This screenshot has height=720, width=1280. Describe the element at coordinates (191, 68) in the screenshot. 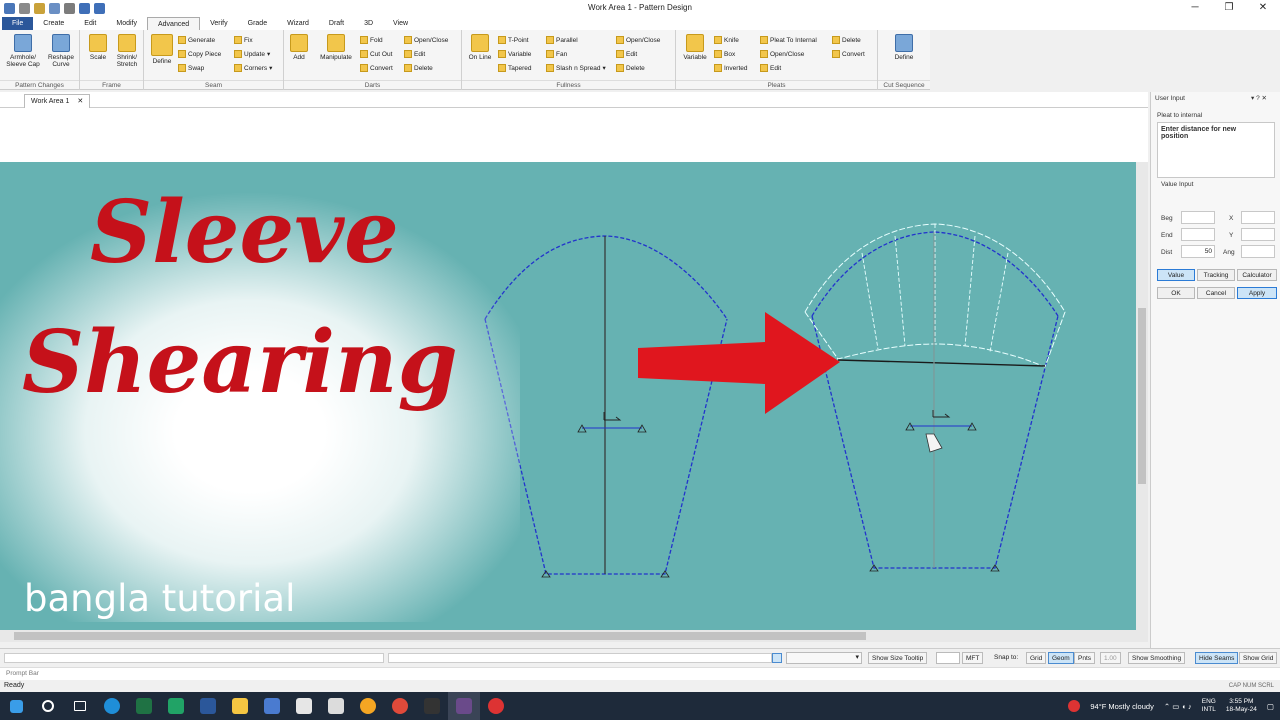

I see `swap-button: Swap` at that location.